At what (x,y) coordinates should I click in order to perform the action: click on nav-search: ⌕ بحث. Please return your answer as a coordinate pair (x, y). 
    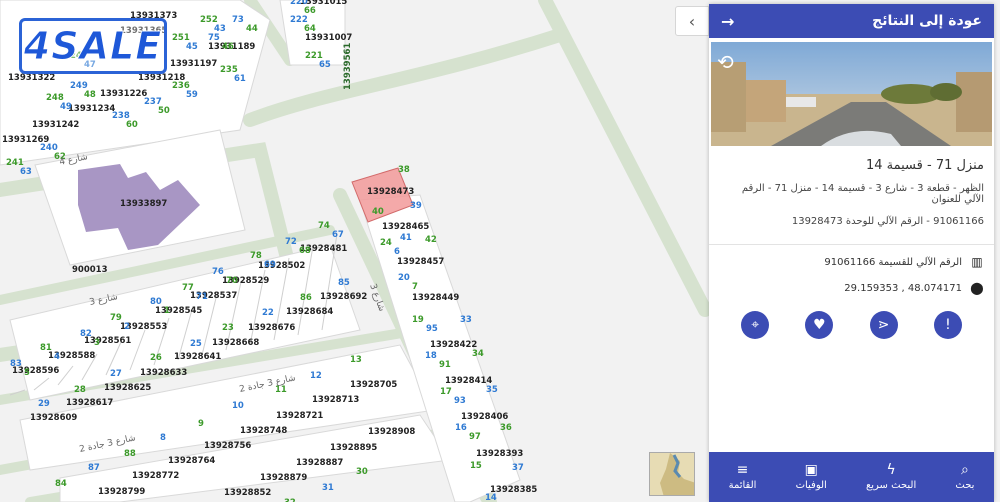
    Looking at the image, I should click on (964, 477).